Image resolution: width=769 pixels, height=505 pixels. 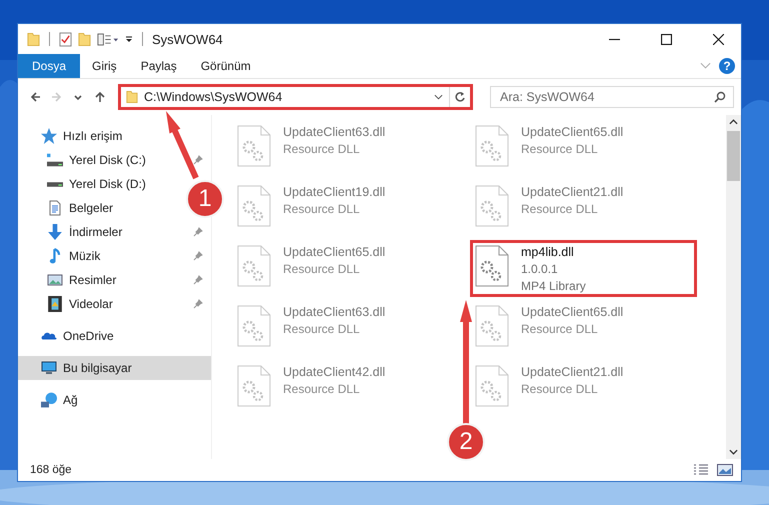 What do you see at coordinates (104, 66) in the screenshot?
I see `ribbon-tab: Giriş` at bounding box center [104, 66].